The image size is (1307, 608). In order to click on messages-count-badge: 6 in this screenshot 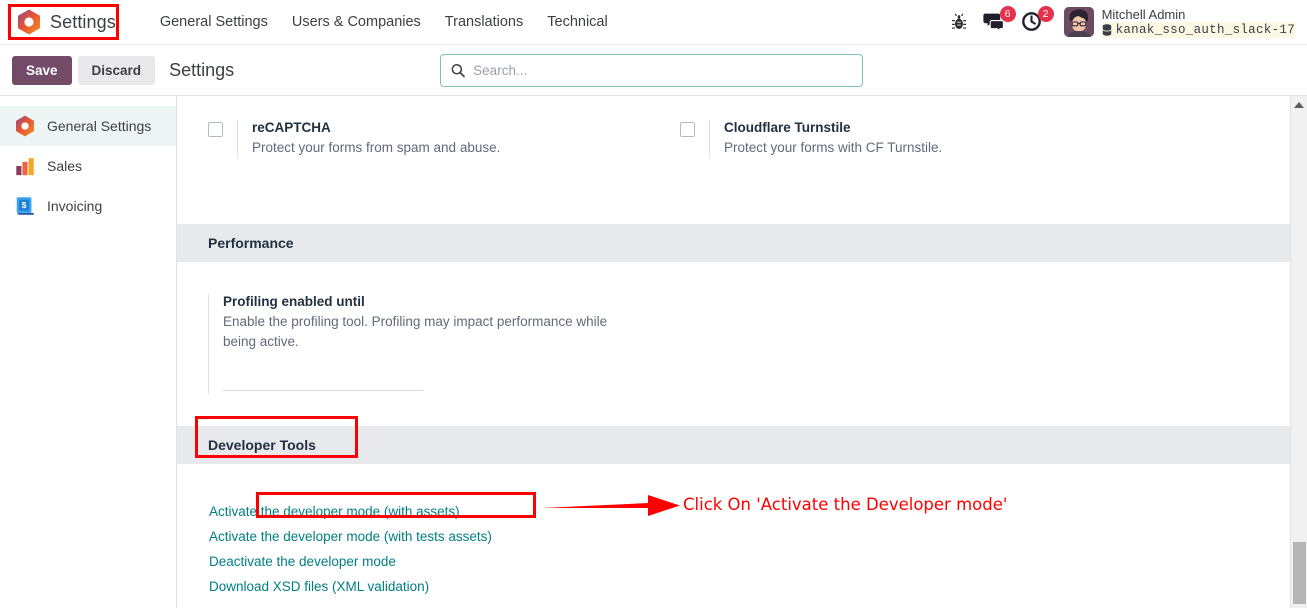, I will do `click(1007, 14)`.